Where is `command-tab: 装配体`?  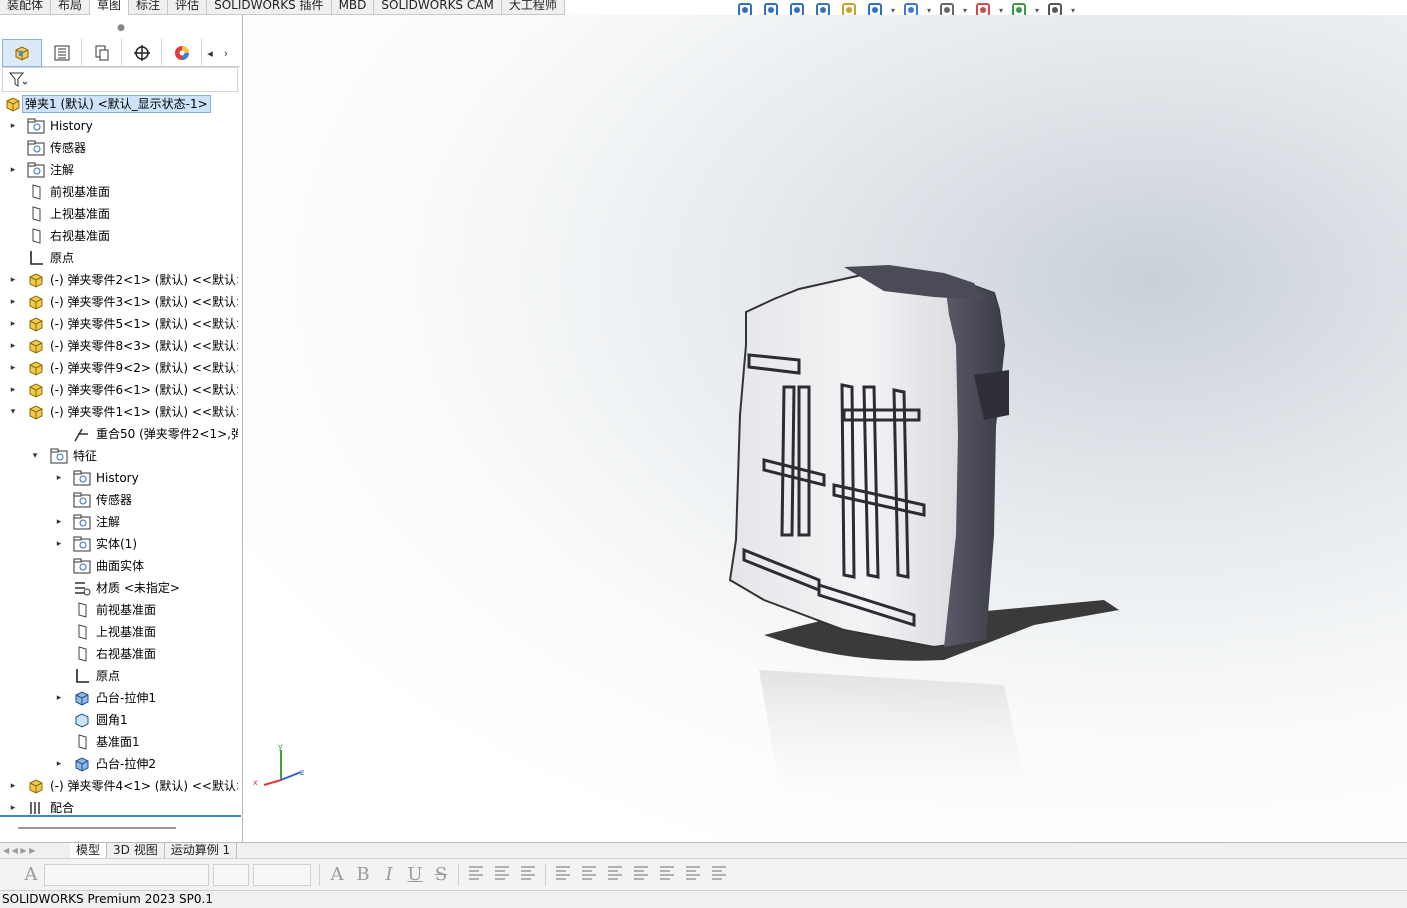
command-tab: 装配体 is located at coordinates (26, 7).